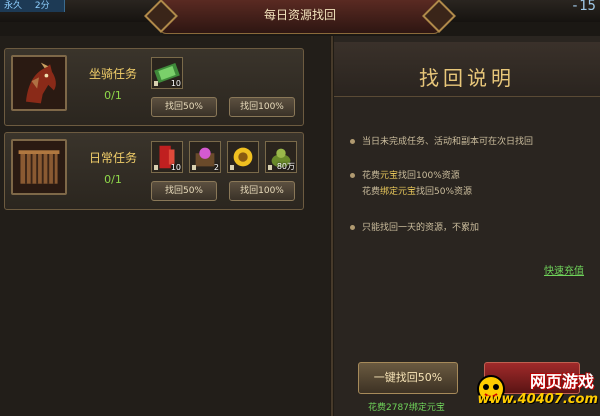 The height and width of the screenshot is (416, 600). What do you see at coordinates (398, 192) in the screenshot?
I see `info-highlight: 绑定元宝` at bounding box center [398, 192].